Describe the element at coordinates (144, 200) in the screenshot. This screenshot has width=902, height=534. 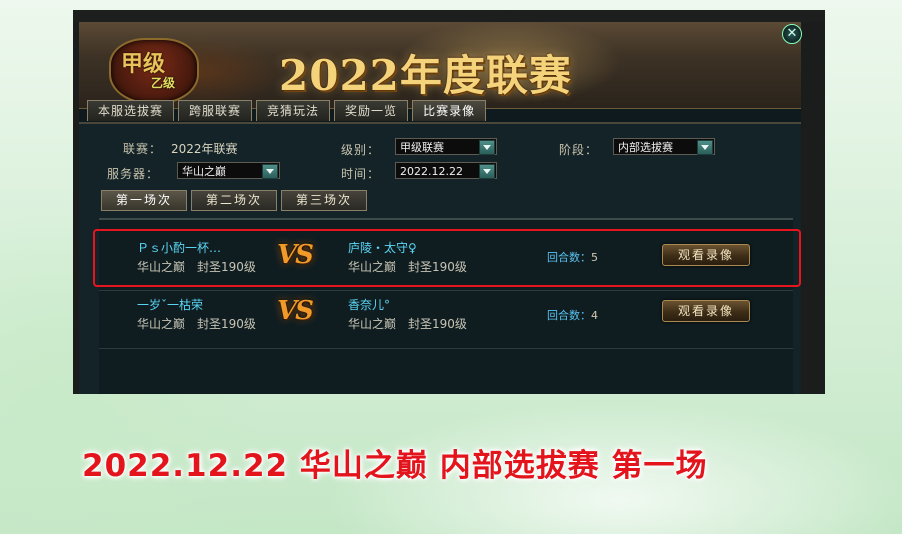
I see `tab-round-1: 第一场次` at that location.